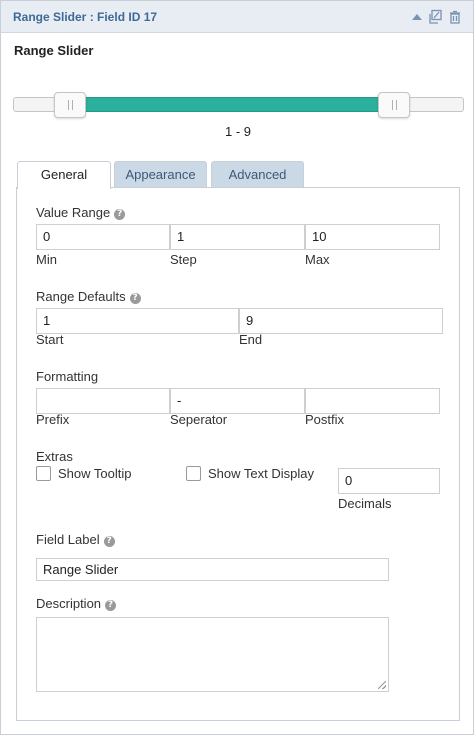 The height and width of the screenshot is (735, 474). Describe the element at coordinates (455, 17) in the screenshot. I see `delete-icon` at that location.